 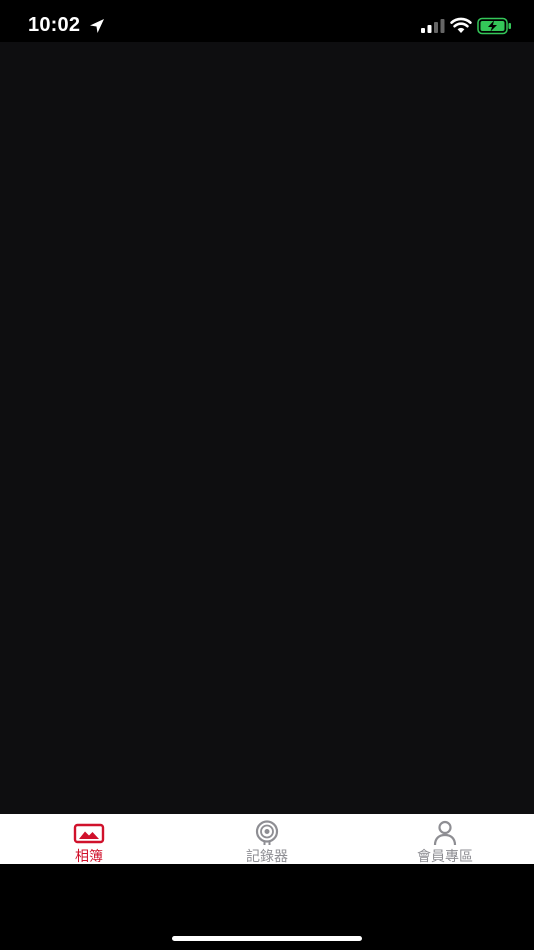 I want to click on photo-album-icon, so click(x=89, y=833).